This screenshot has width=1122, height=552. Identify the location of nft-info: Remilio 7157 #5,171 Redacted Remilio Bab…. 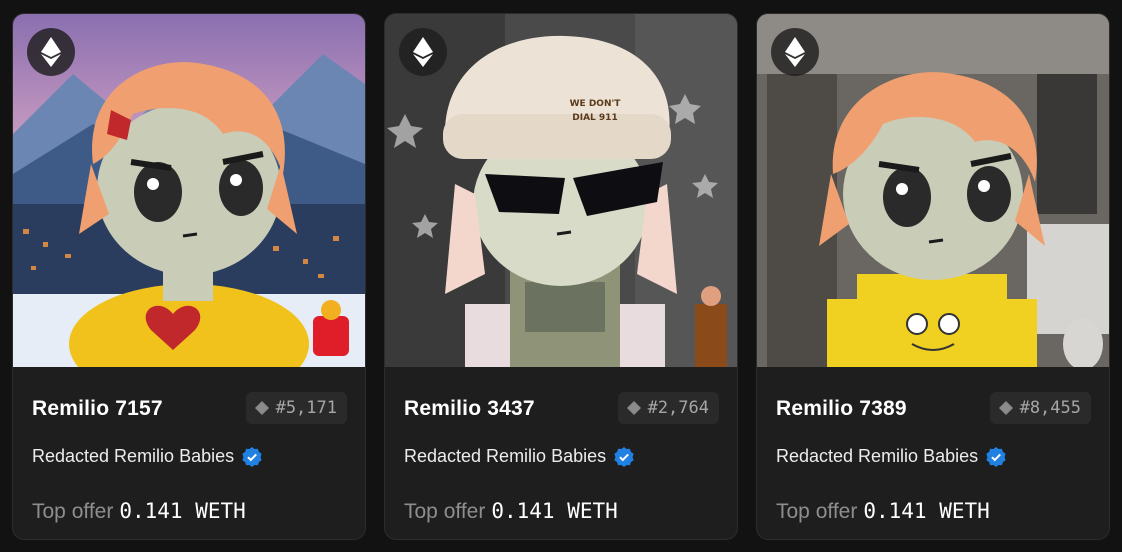
(189, 453).